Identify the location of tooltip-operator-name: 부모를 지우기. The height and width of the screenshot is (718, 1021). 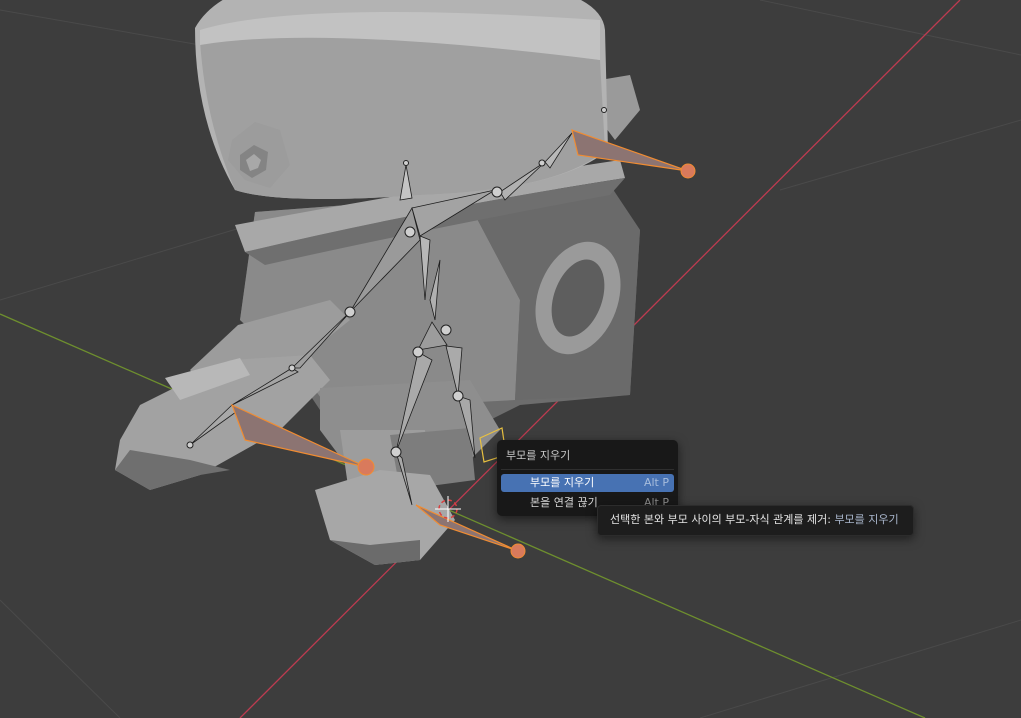
(866, 519).